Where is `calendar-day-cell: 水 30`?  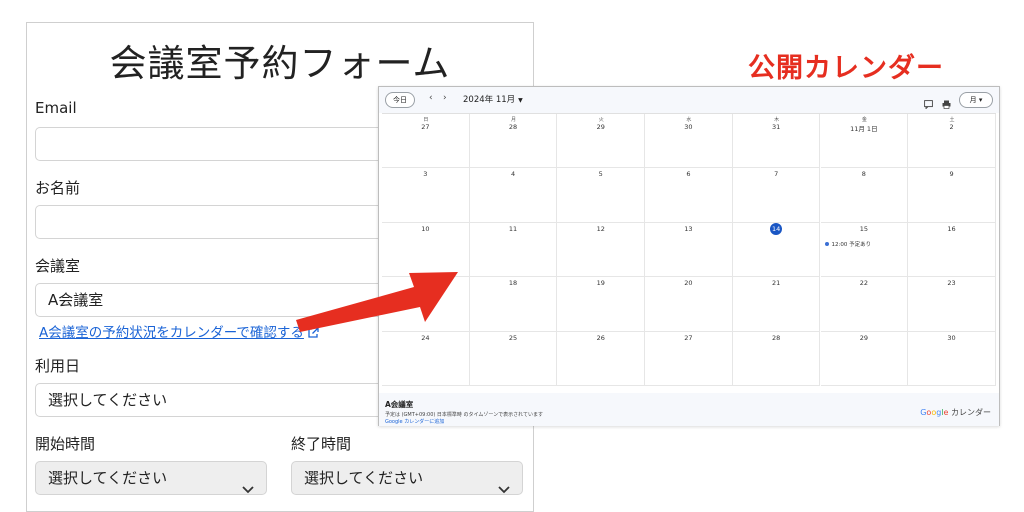
calendar-day-cell: 水 30 is located at coordinates (689, 141).